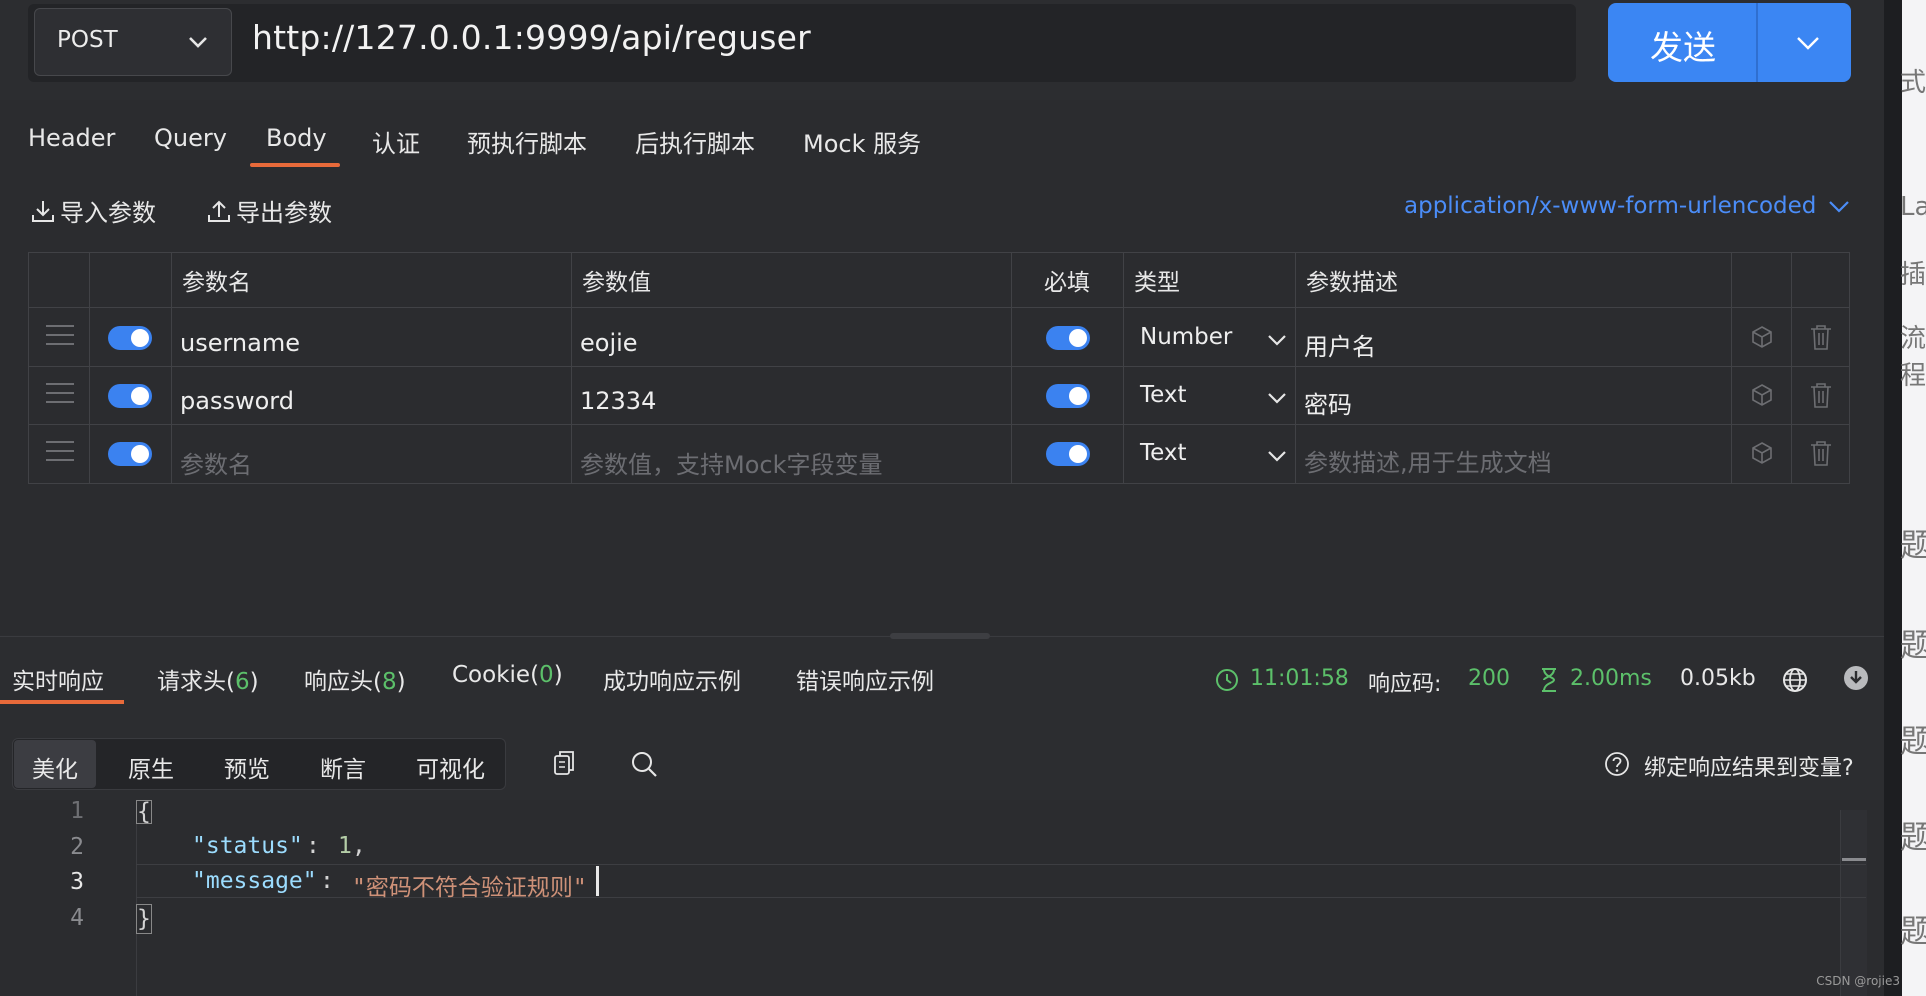 The width and height of the screenshot is (1926, 996). What do you see at coordinates (1808, 43) in the screenshot?
I see `send-options-chevron-icon` at bounding box center [1808, 43].